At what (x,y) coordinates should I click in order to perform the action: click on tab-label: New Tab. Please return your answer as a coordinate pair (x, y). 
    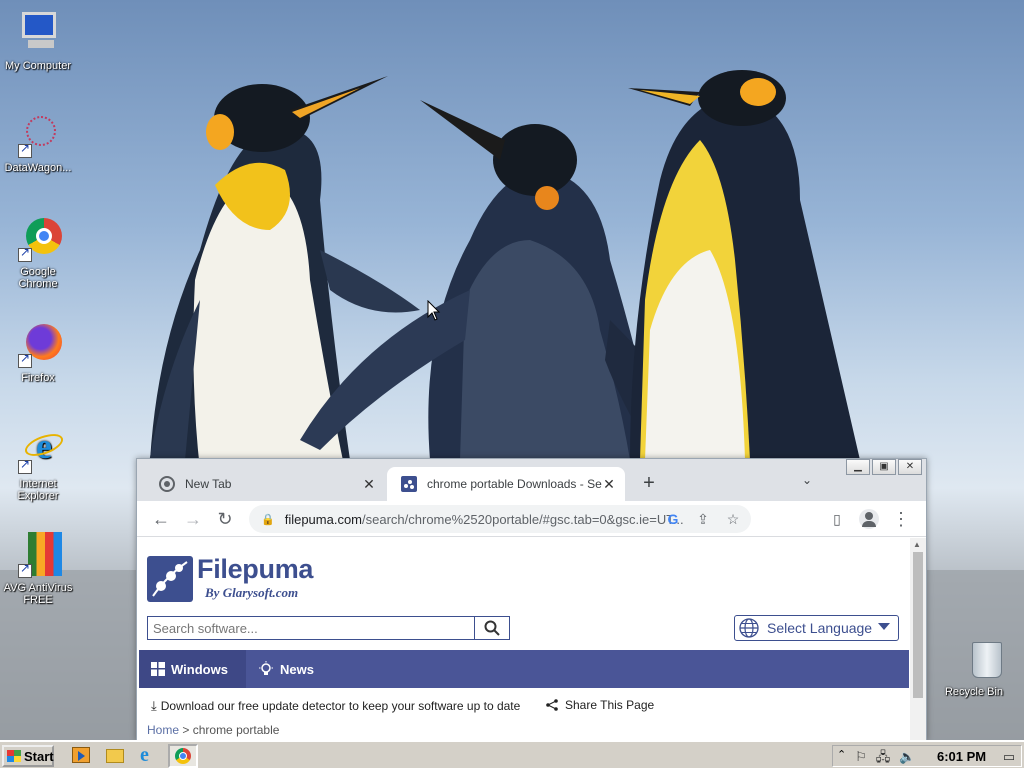
    Looking at the image, I should click on (208, 484).